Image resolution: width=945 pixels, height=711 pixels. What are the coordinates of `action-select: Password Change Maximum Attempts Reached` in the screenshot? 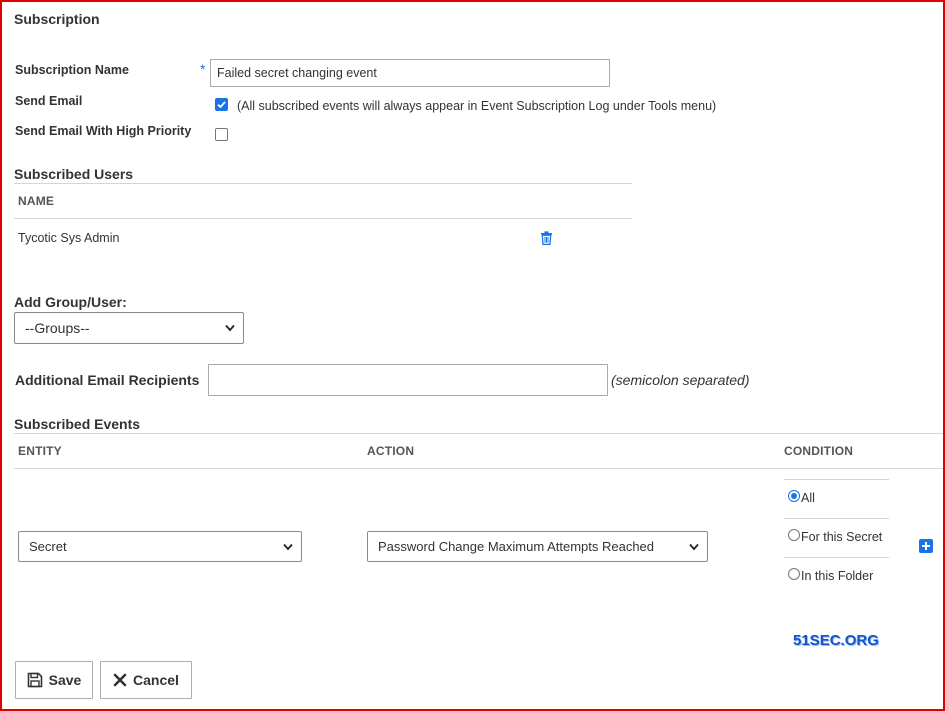 It's located at (537, 546).